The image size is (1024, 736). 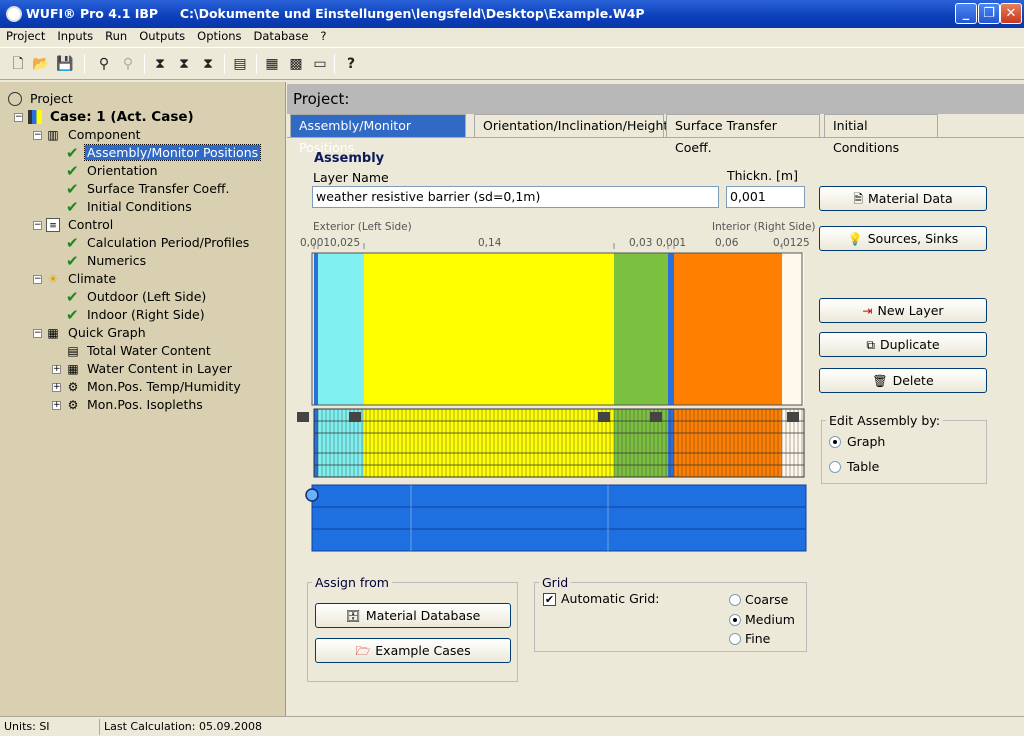 What do you see at coordinates (378, 134) in the screenshot?
I see `tab-assembly: Assembly/Monitor Positions` at bounding box center [378, 134].